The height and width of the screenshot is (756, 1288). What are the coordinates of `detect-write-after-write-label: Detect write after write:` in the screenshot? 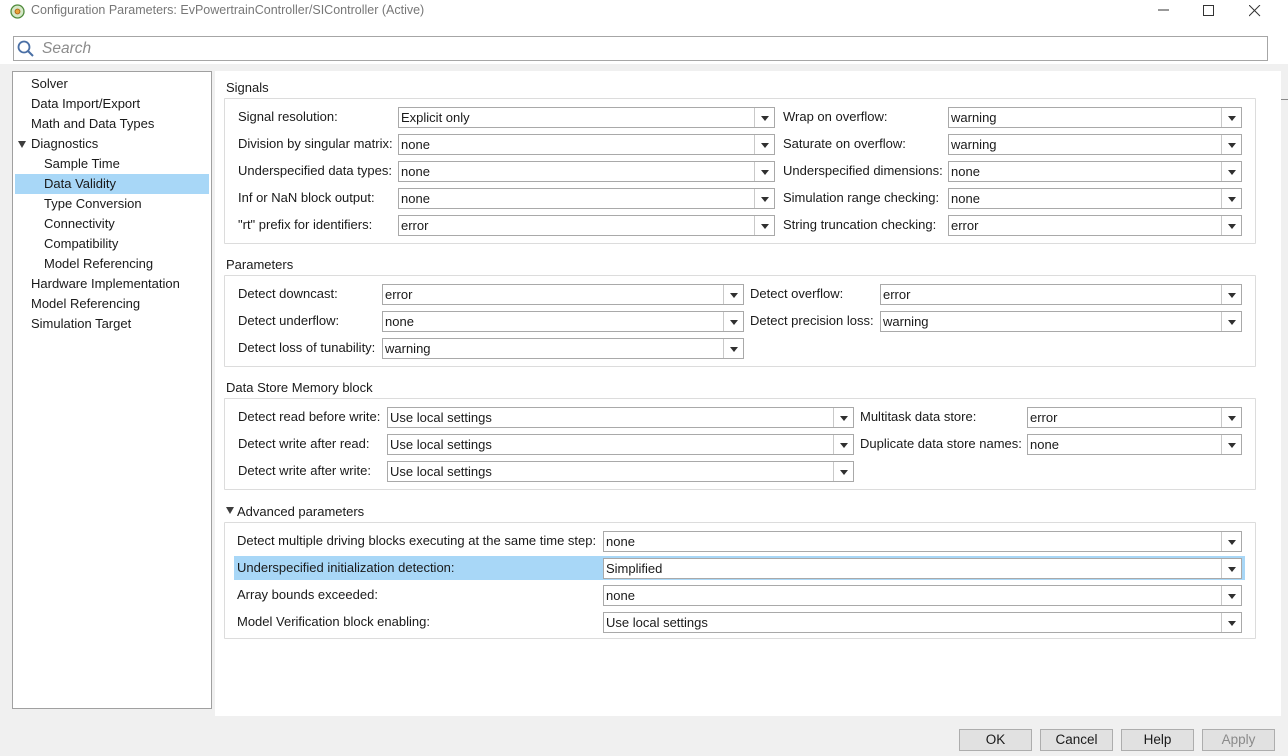 It's located at (304, 470).